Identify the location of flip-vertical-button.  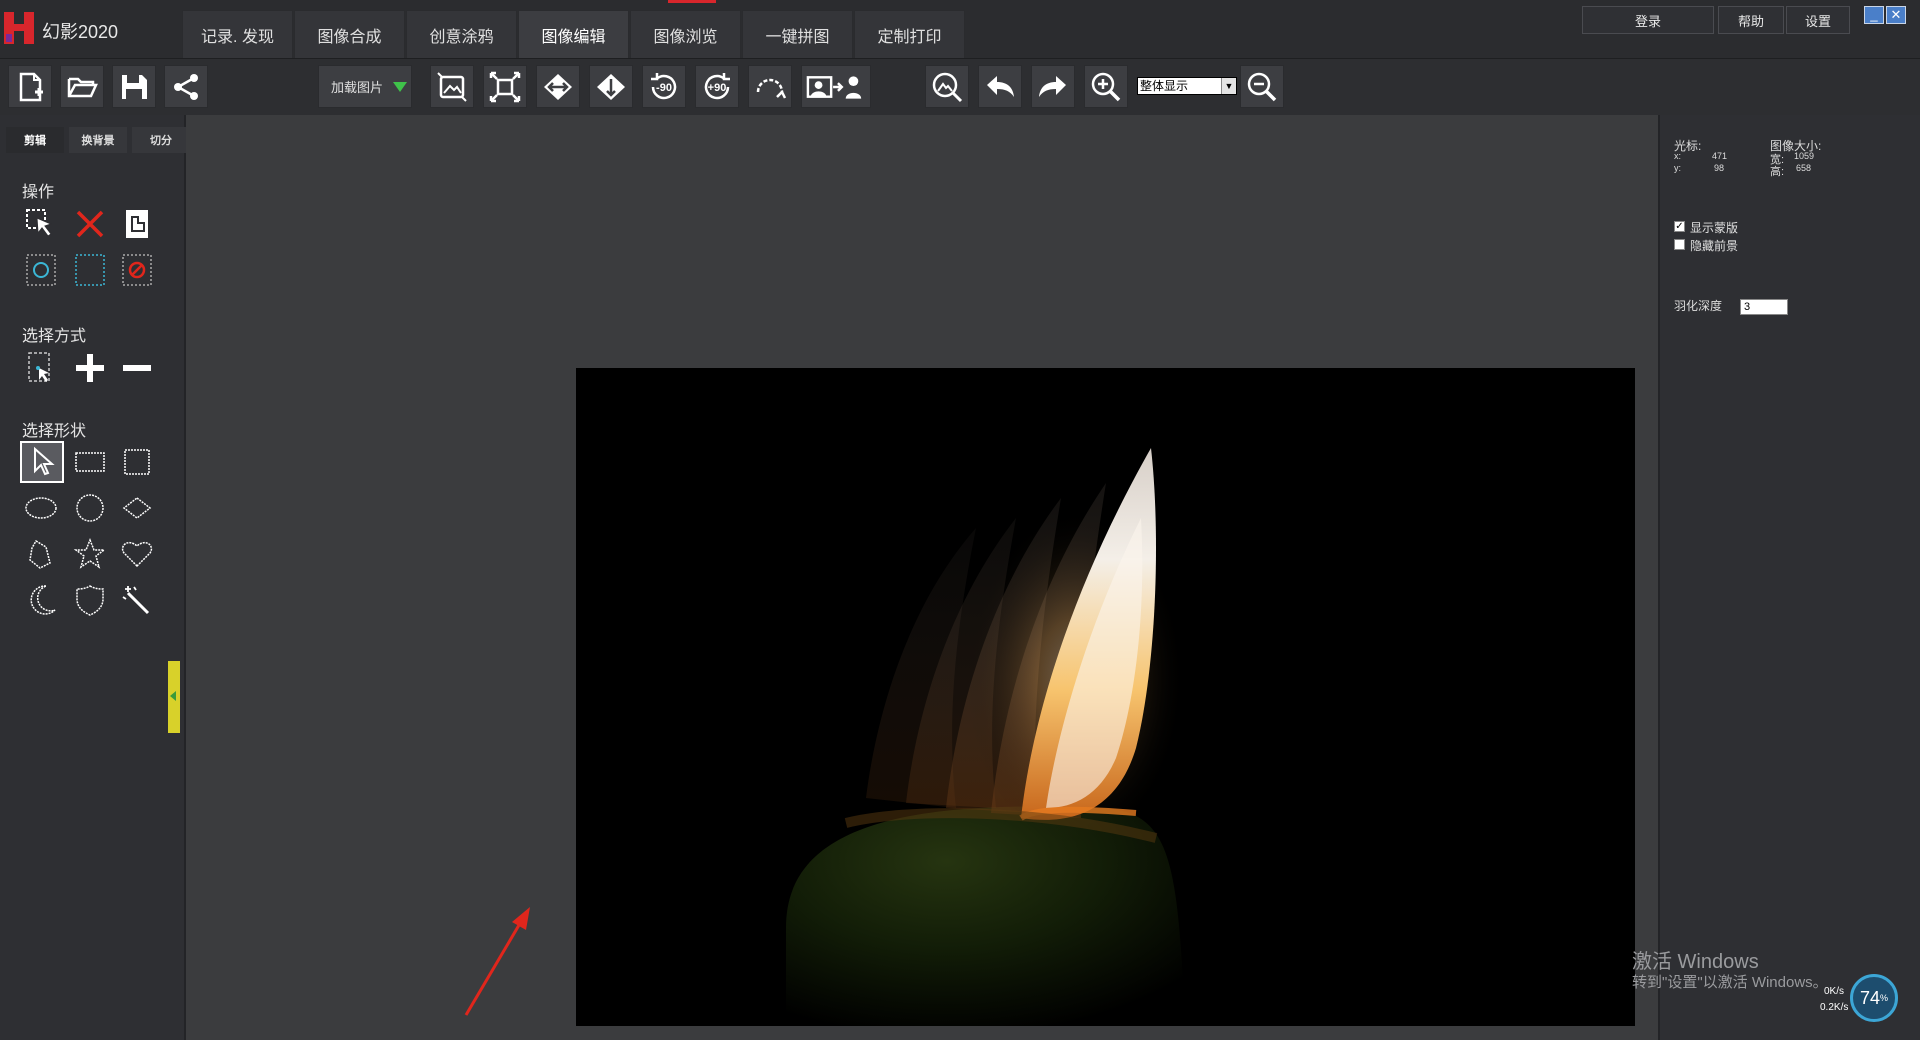
(611, 86).